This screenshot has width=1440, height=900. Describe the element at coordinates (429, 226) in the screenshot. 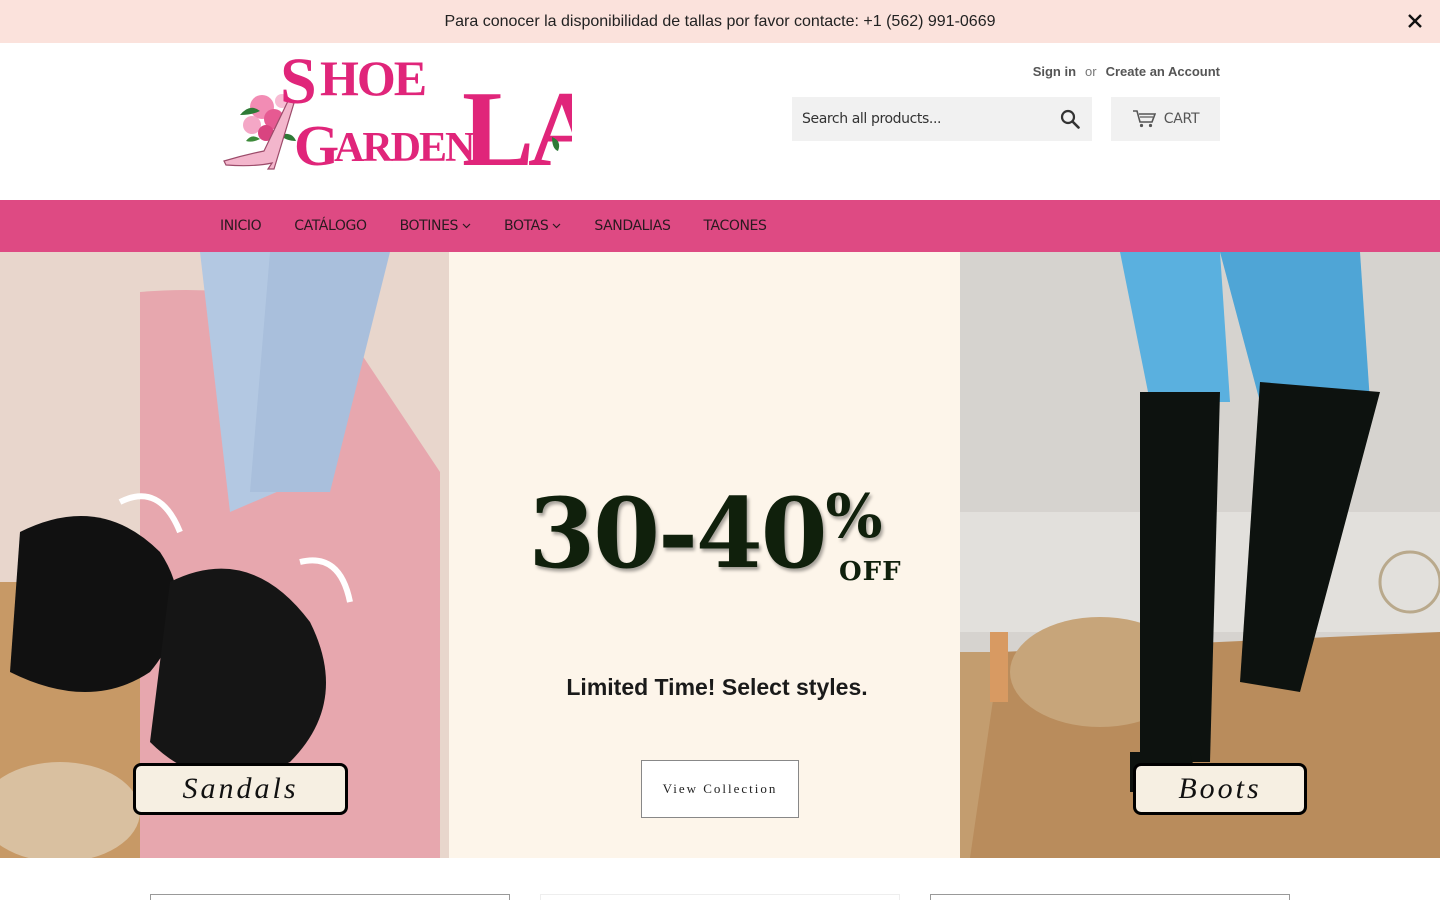

I see `nav-item-label: BOTINES` at that location.